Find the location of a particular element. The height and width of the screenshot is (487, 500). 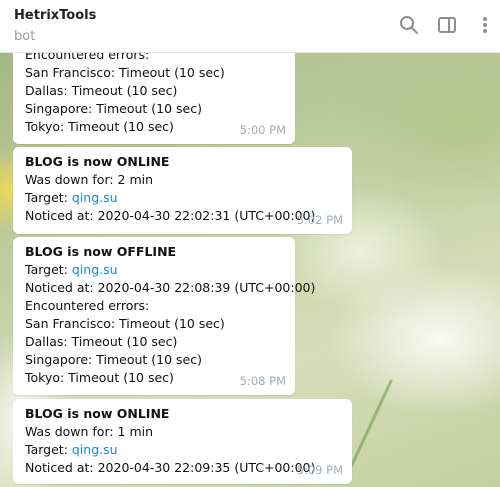

chat-title: HetrixTools is located at coordinates (55, 15).